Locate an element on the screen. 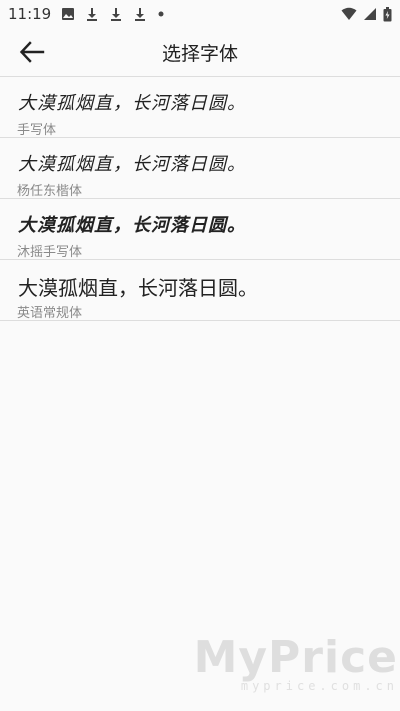  font-option-muyao-handwriting: 大漠孤烟直，长河落日圆。 沐摇手写体 is located at coordinates (200, 229).